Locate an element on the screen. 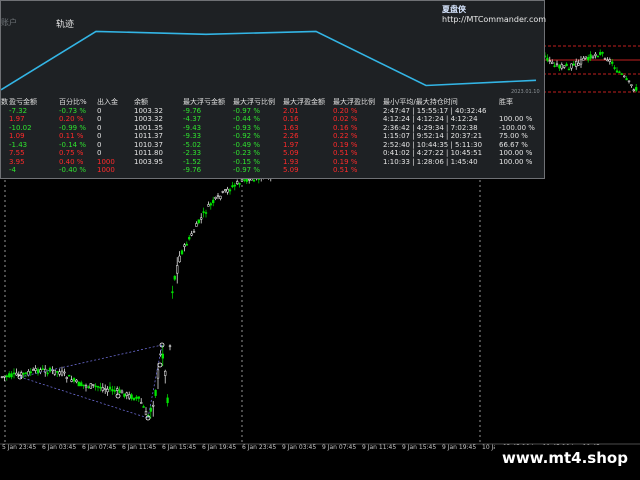 Image resolution: width=640 pixels, height=480 pixels. stats-header-cell: 胜率 is located at coordinates (506, 102).